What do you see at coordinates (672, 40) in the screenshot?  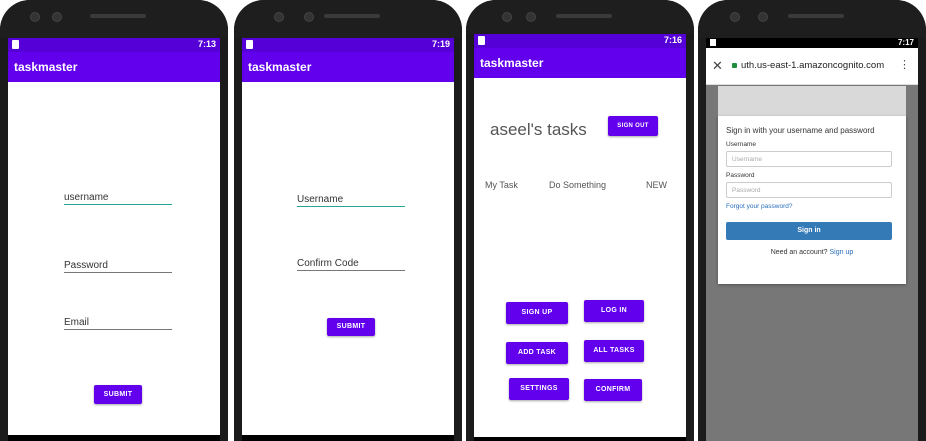 I see `status-time: 7:16` at bounding box center [672, 40].